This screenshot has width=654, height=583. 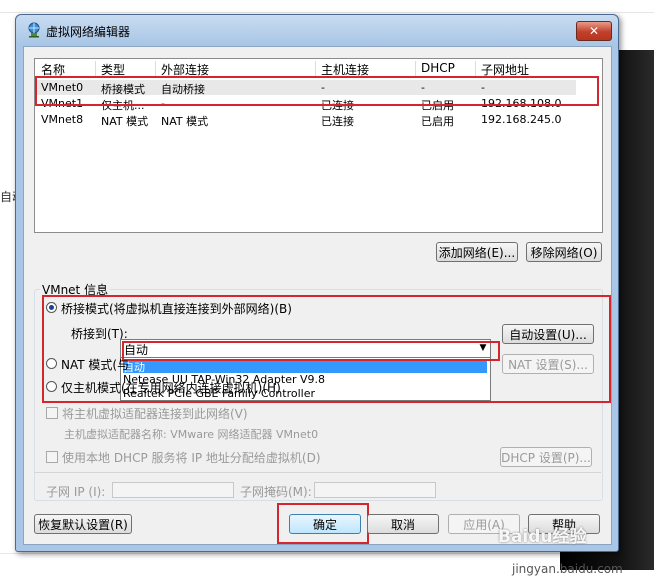 I want to click on subnet-ip-field, so click(x=173, y=490).